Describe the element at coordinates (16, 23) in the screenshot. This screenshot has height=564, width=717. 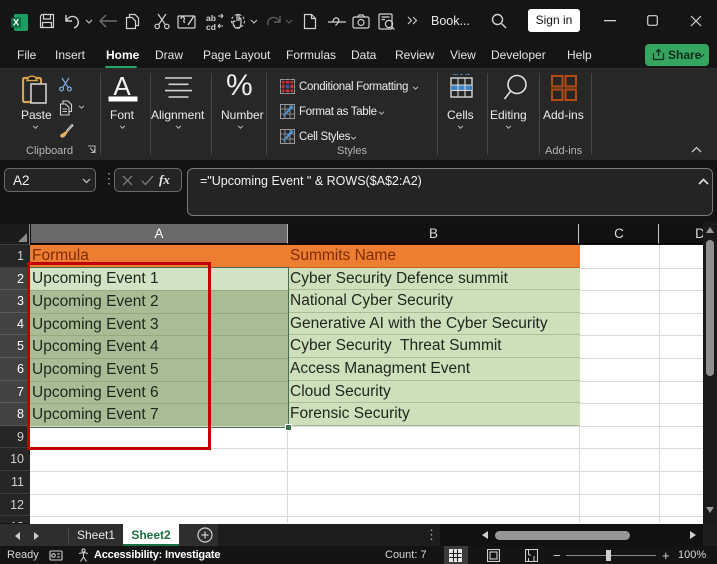
I see `svg-text: X` at that location.